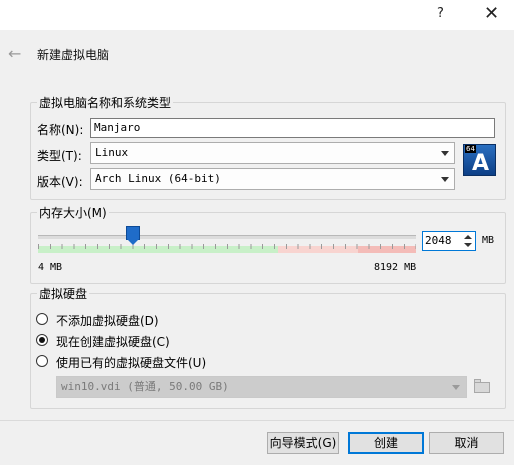 The image size is (514, 465). What do you see at coordinates (488, 240) in the screenshot?
I see `memory-unit-label: MB` at bounding box center [488, 240].